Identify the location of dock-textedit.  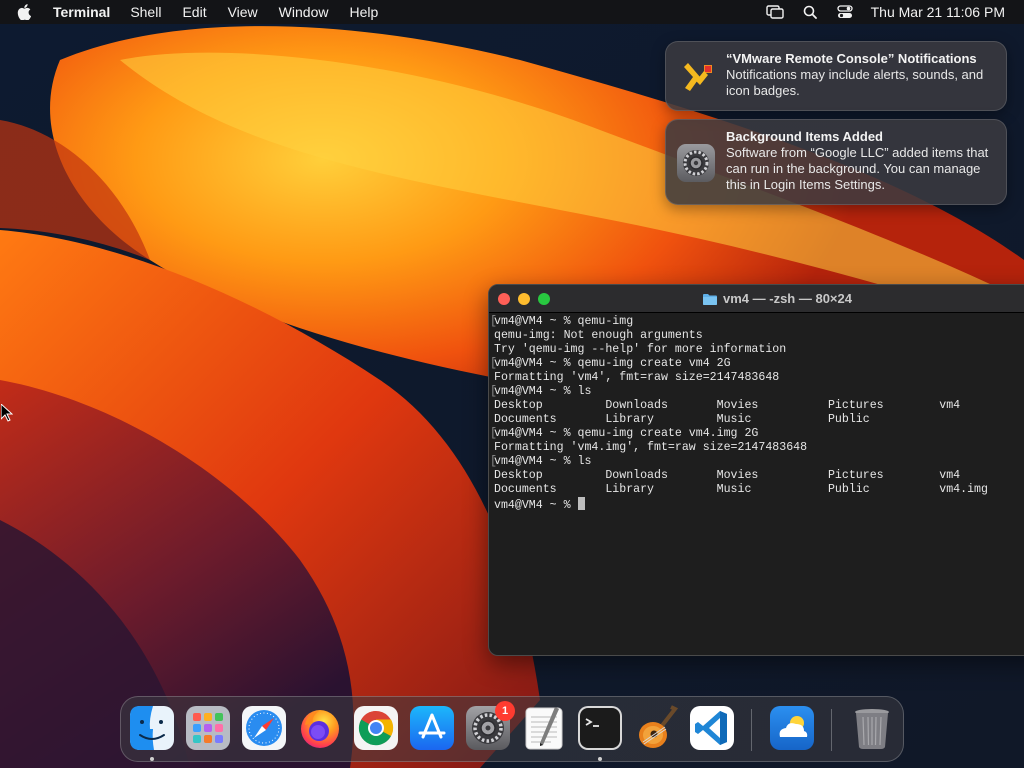
(544, 728).